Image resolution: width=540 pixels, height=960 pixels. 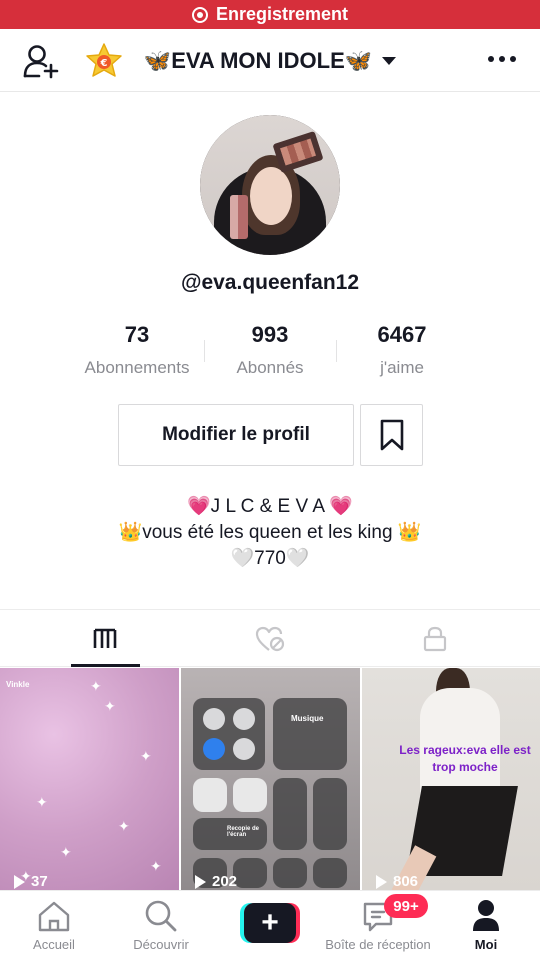 I want to click on bio-line: 🤍770🤍, so click(x=270, y=558).